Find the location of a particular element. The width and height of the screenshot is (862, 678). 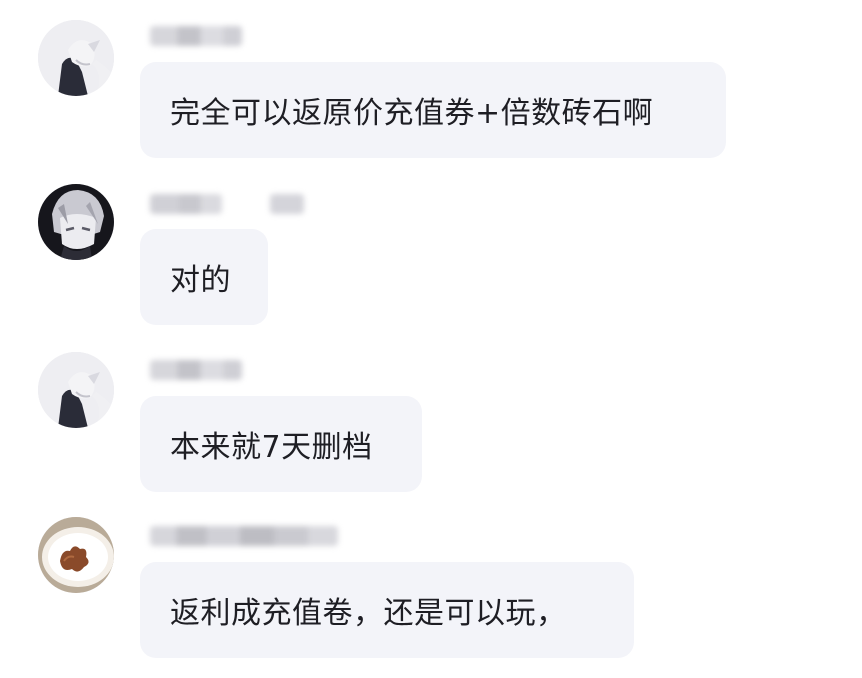

sender-badge-redacted is located at coordinates (287, 204).